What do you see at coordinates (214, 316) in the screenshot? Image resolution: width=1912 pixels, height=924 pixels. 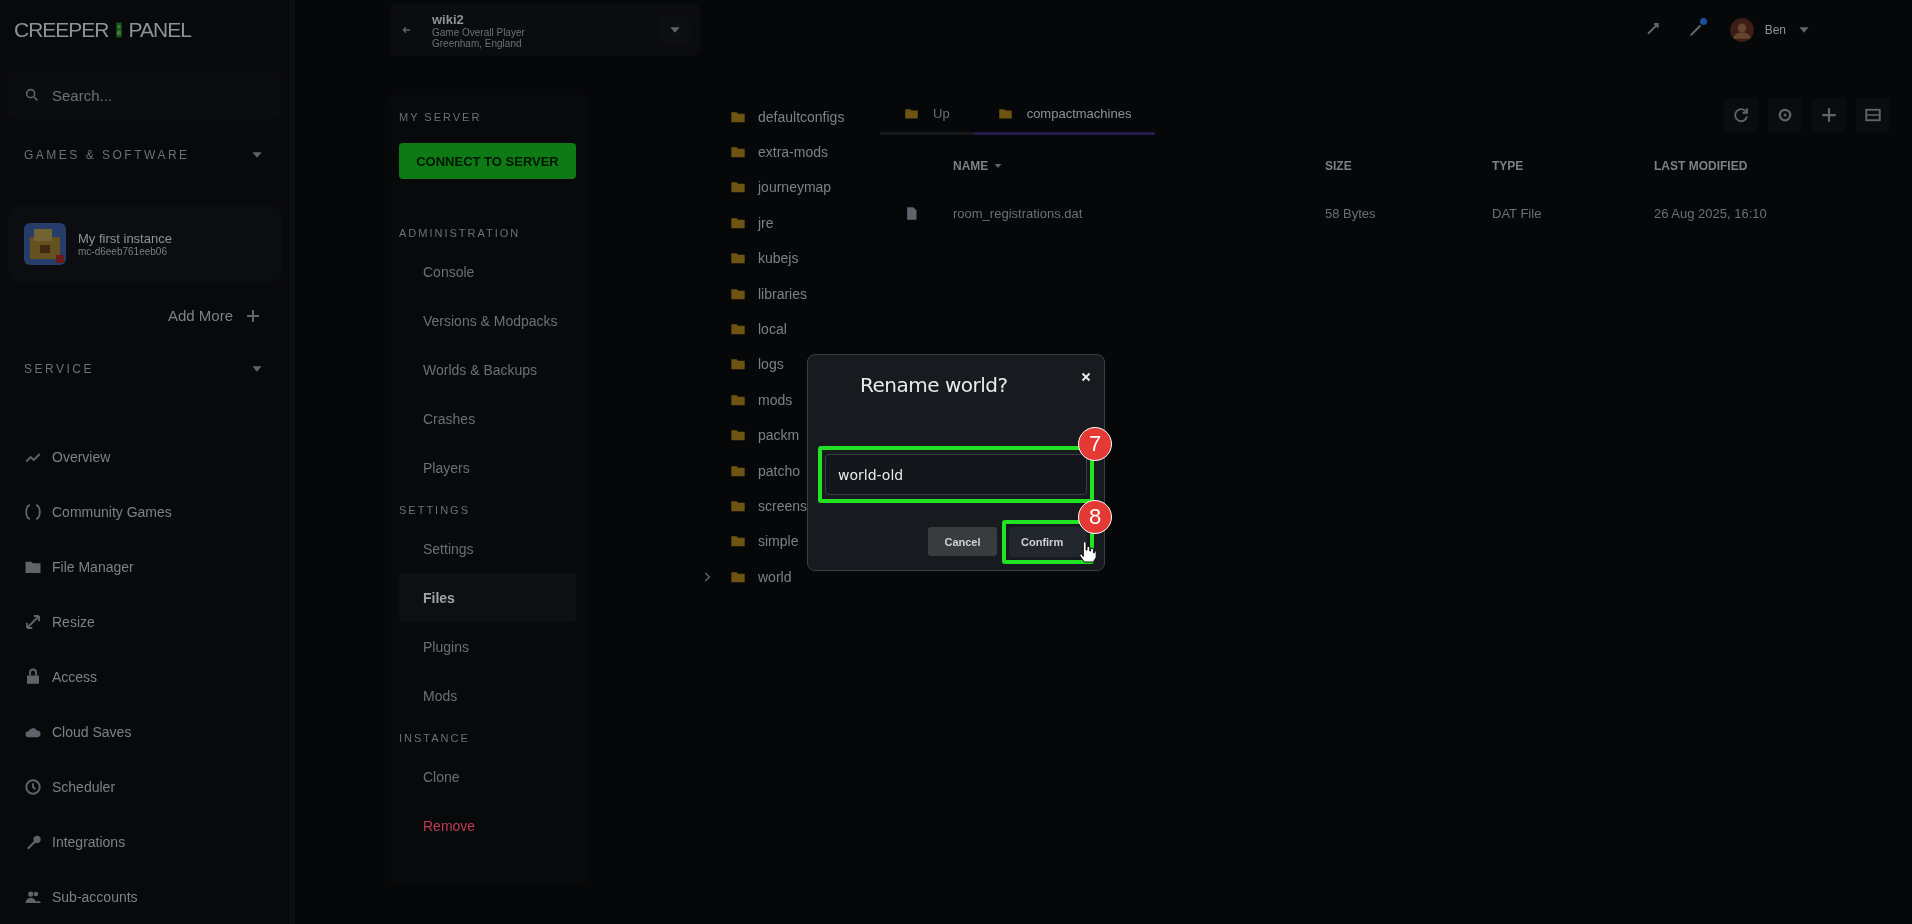 I see `add-more-button: Add More` at bounding box center [214, 316].